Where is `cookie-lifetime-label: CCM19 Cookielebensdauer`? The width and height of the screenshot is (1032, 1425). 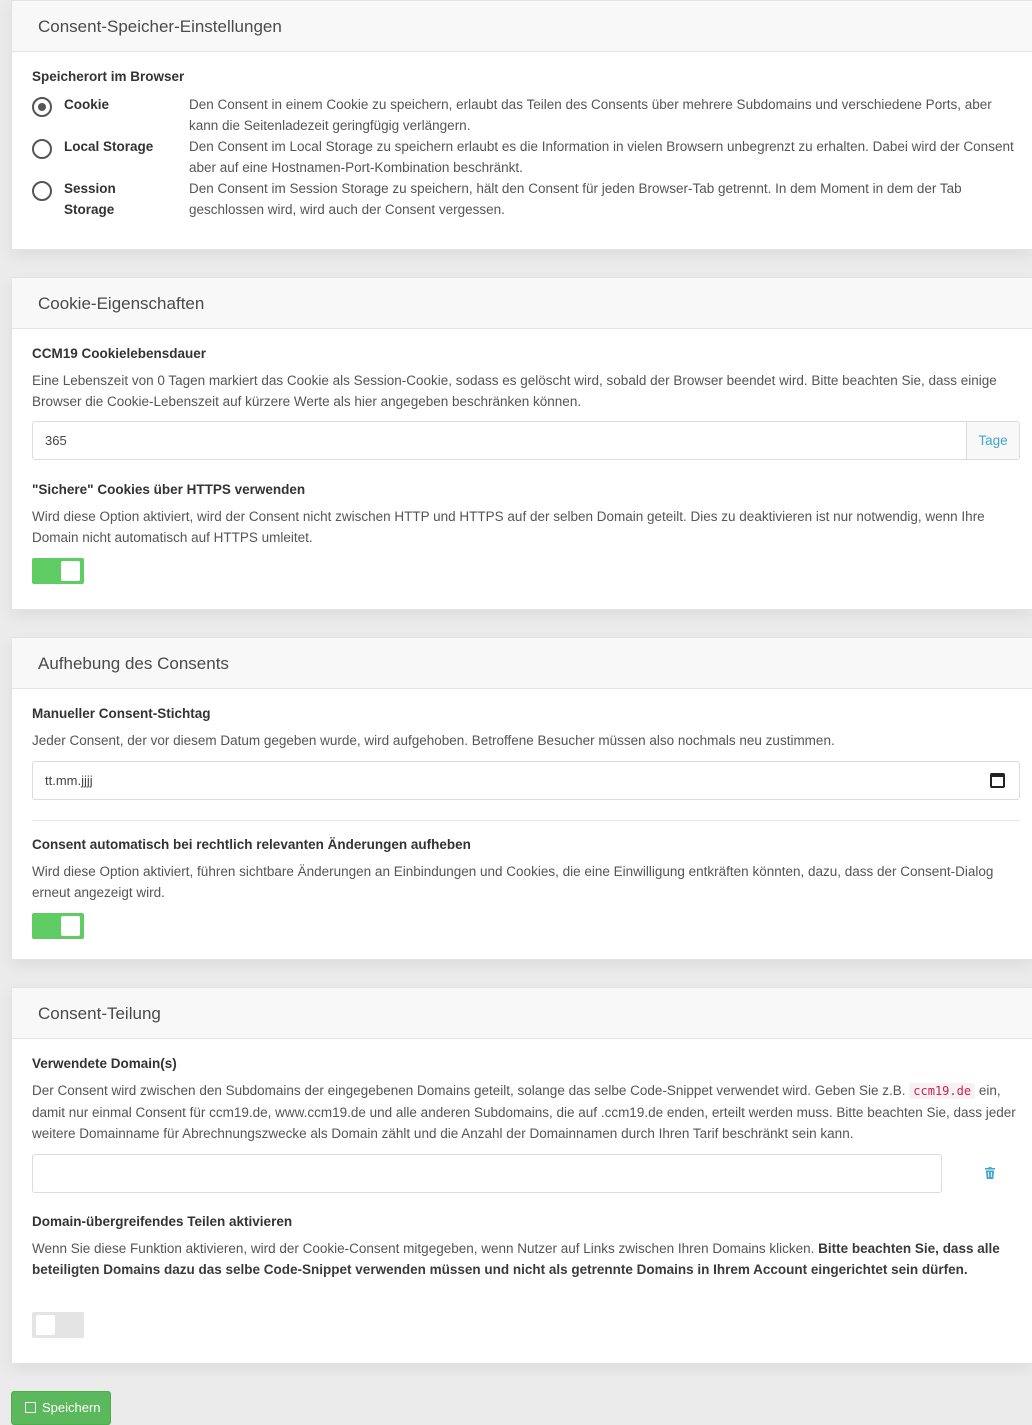 cookie-lifetime-label: CCM19 Cookielebensdauer is located at coordinates (119, 353).